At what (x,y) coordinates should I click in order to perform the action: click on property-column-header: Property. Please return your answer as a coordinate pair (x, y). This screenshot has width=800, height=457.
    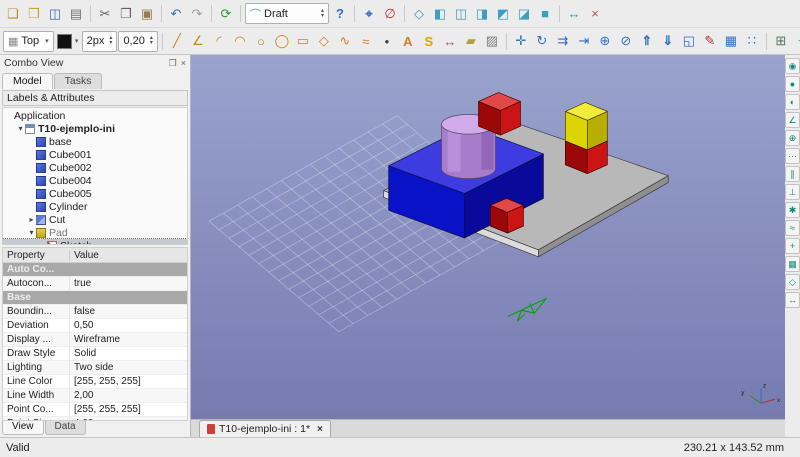
    Looking at the image, I should click on (36, 255).